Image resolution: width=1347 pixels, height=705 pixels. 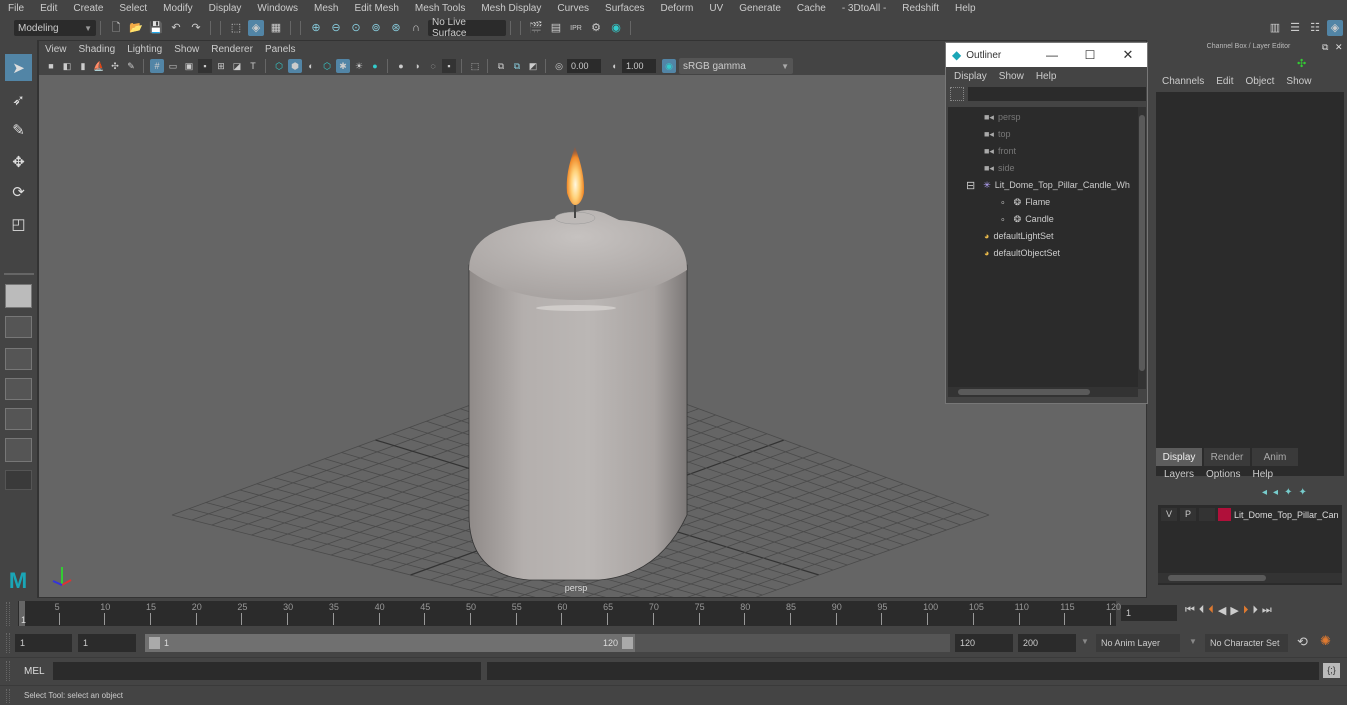 I want to click on outliner-item: ∘ ❂ Flame, so click(x=1025, y=202).